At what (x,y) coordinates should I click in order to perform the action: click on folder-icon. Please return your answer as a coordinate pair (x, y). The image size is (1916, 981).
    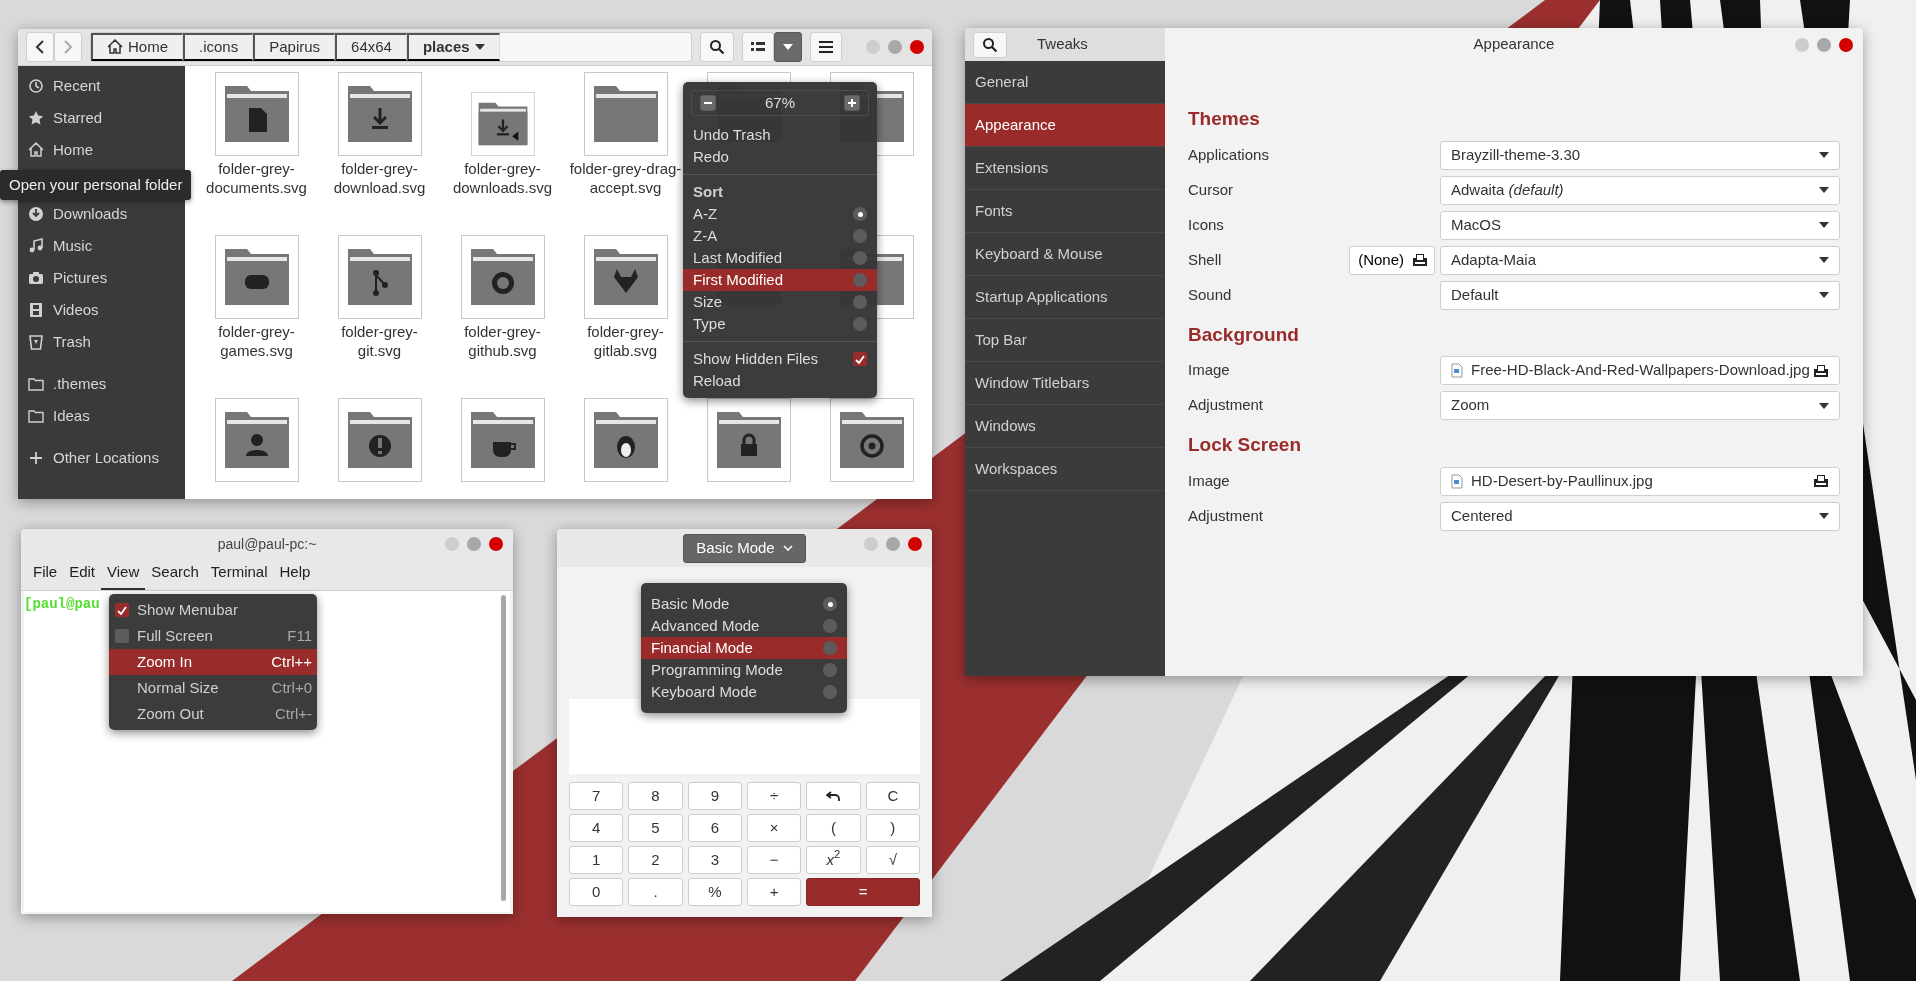
    Looking at the image, I should click on (625, 276).